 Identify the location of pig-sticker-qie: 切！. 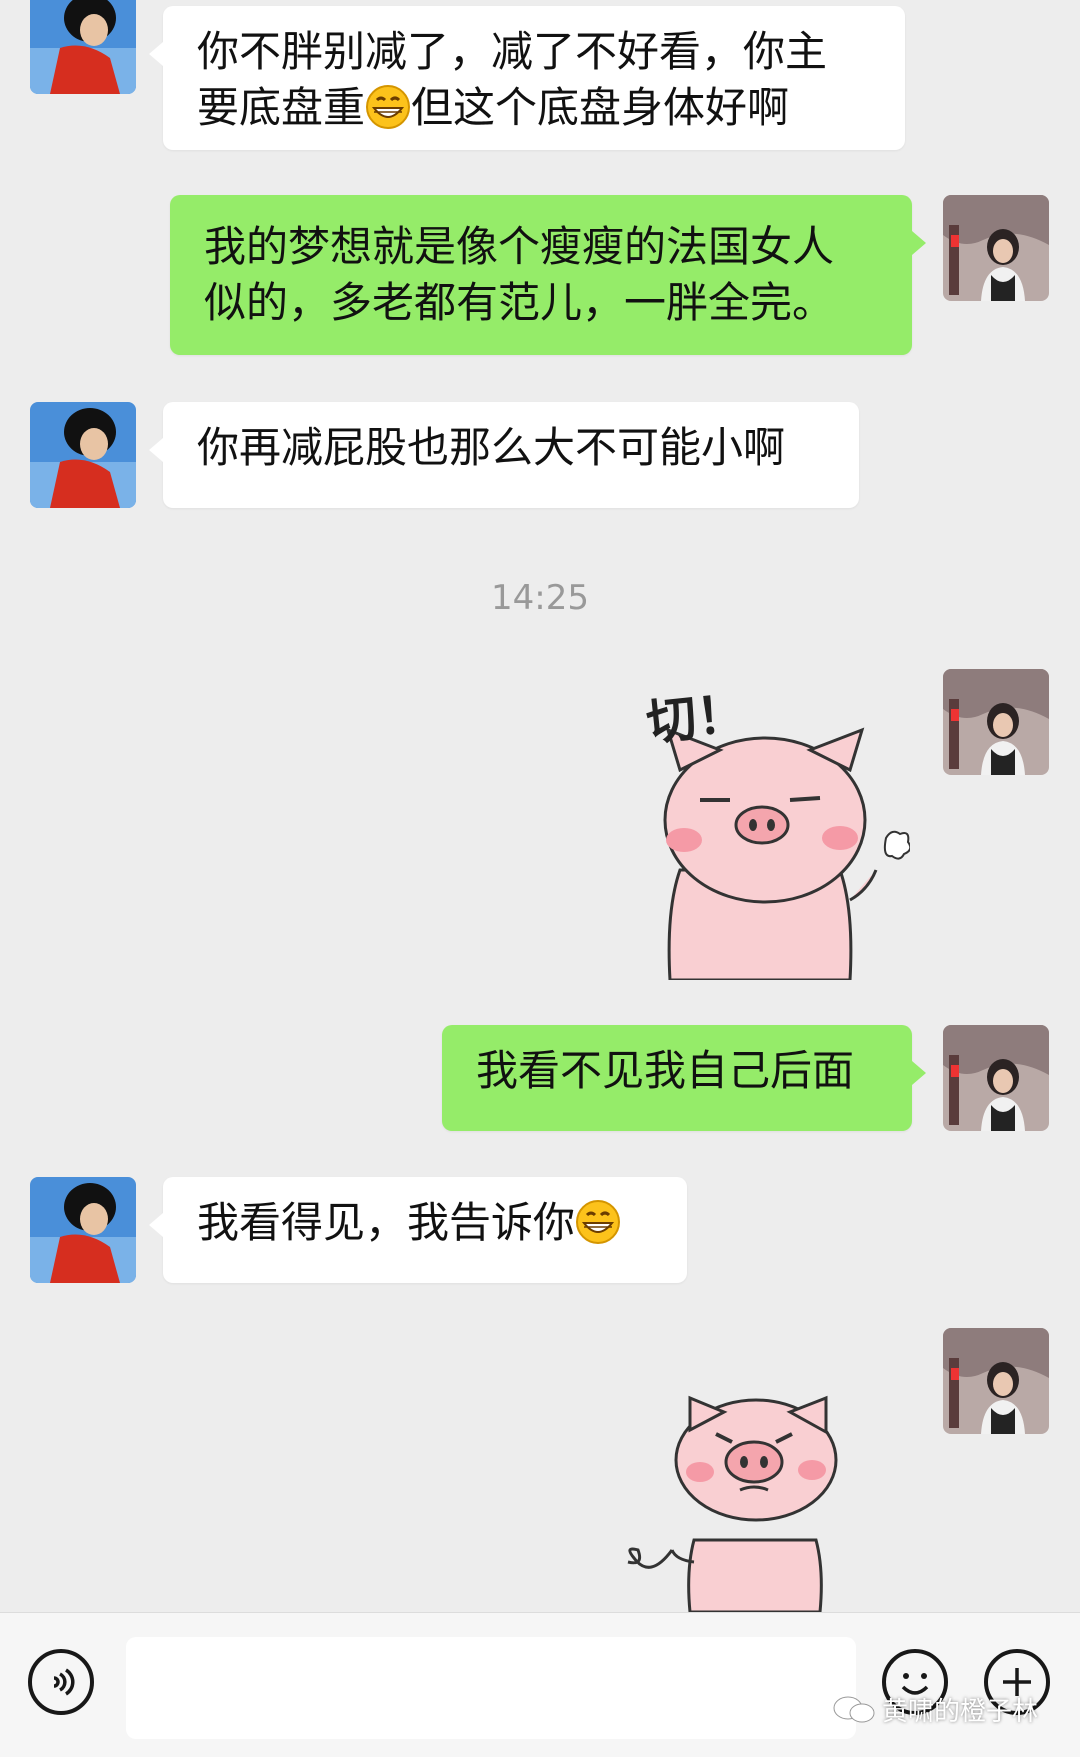
(776, 826).